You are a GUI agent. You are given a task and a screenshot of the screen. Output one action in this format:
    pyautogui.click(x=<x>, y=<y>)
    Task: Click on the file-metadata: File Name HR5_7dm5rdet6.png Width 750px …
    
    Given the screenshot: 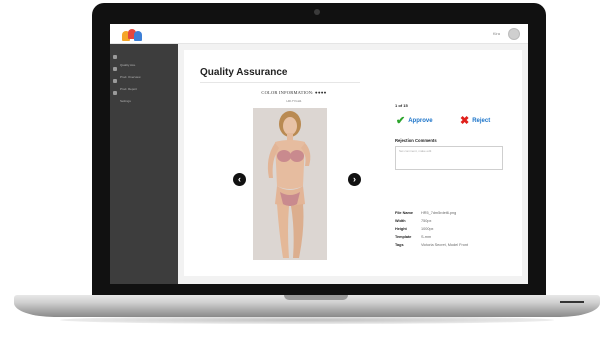 What is the action you would take?
    pyautogui.click(x=431, y=230)
    